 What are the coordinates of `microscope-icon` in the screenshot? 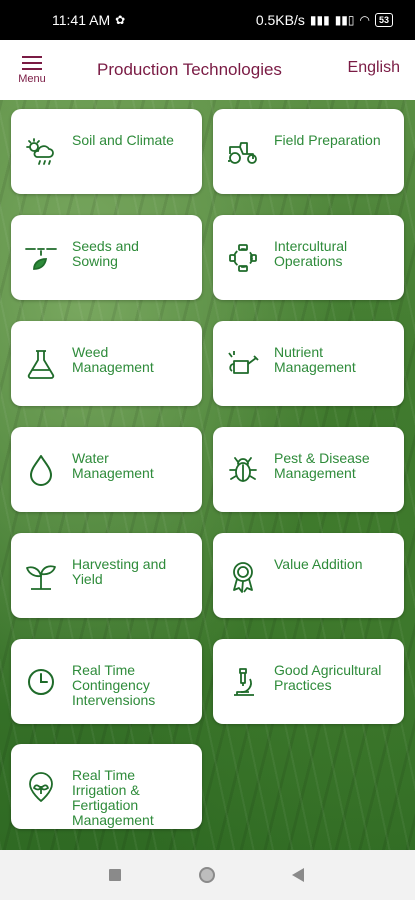 It's located at (243, 682).